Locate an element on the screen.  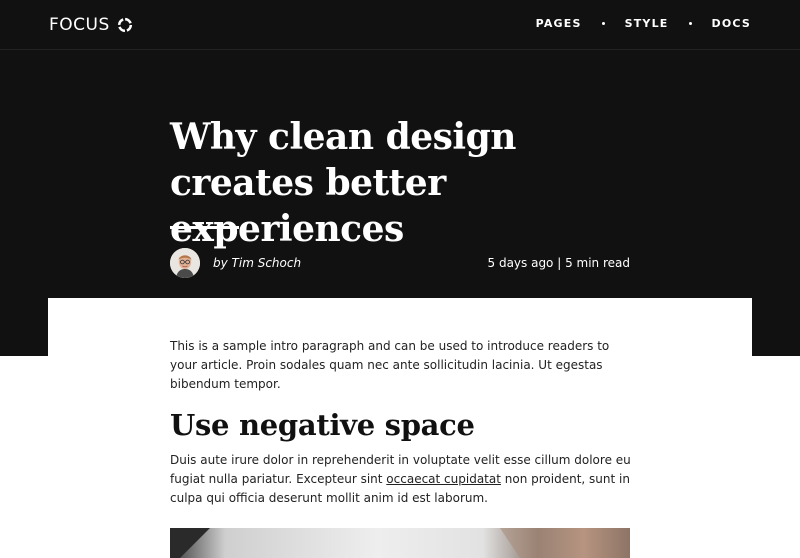
article-image is located at coordinates (400, 543).